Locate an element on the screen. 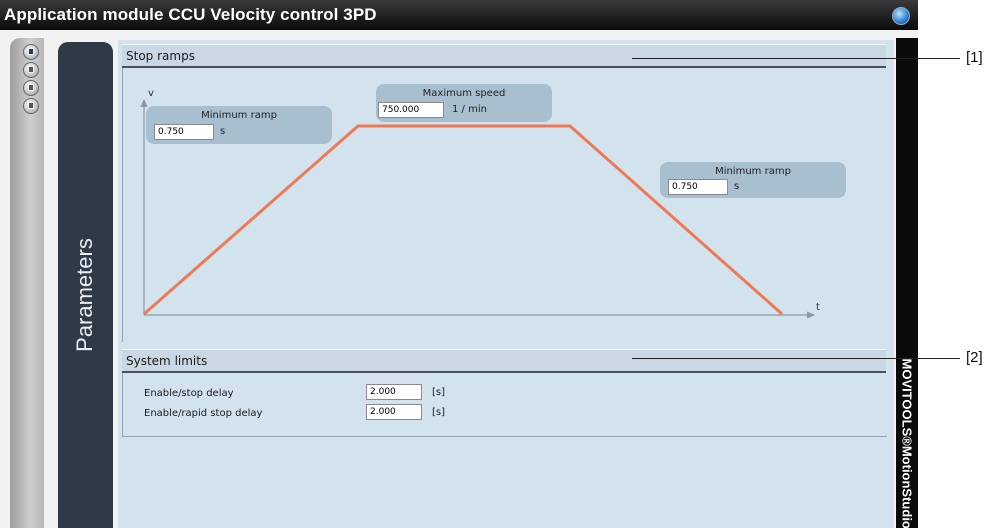  left-toolbar is located at coordinates (27, 283).